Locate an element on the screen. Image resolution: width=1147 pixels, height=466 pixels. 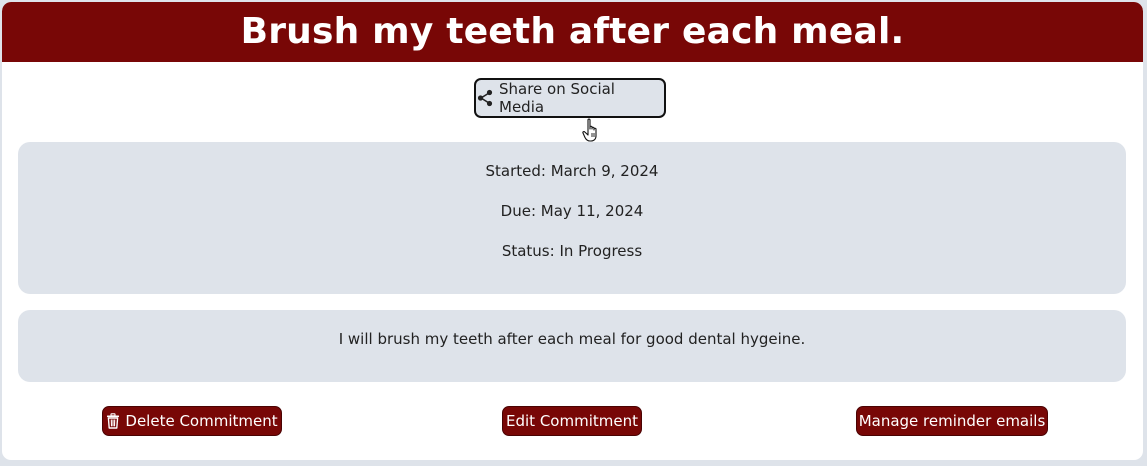
manage-reminder-emails-label: Manage reminder emails is located at coordinates (952, 421).